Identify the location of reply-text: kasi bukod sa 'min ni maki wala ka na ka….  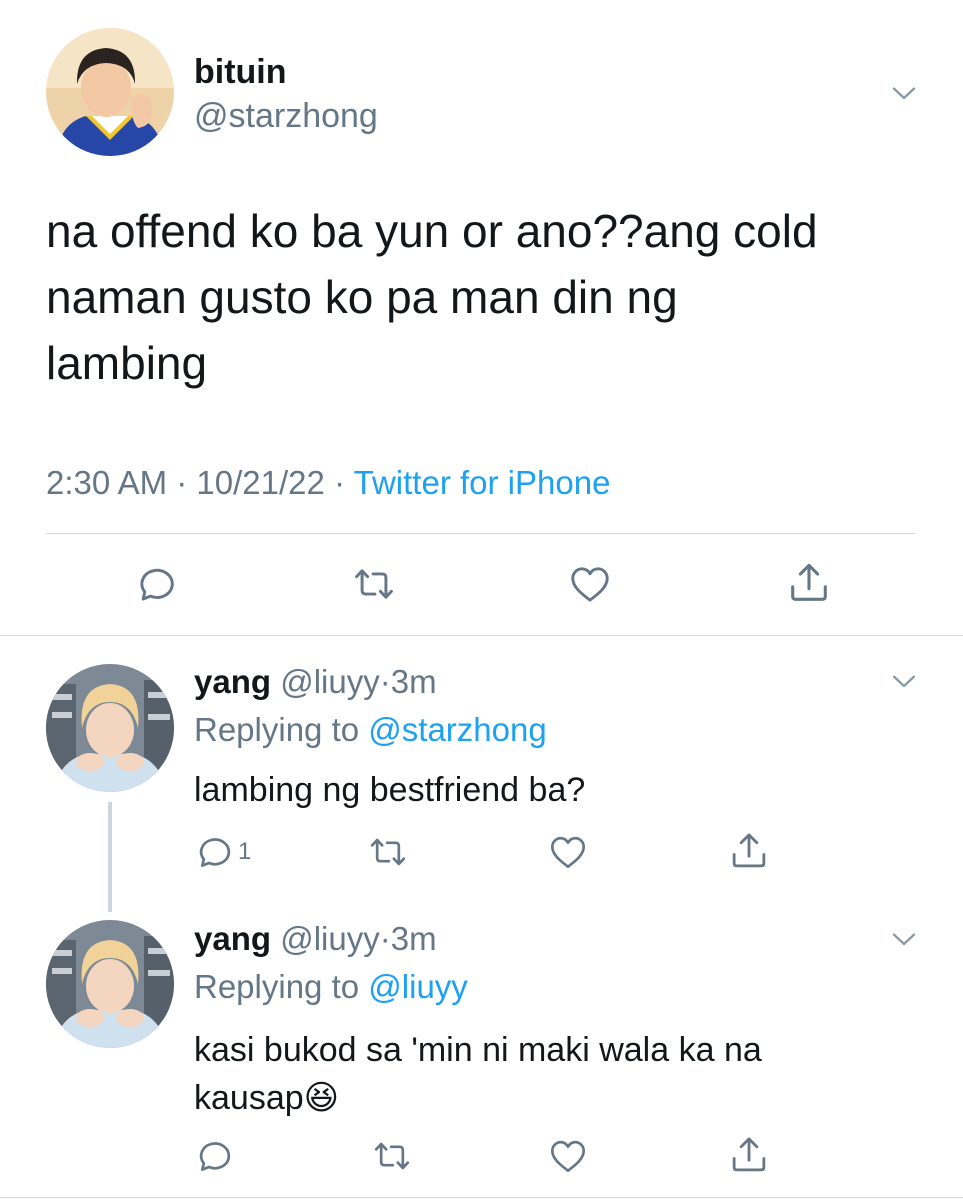
(478, 1074).